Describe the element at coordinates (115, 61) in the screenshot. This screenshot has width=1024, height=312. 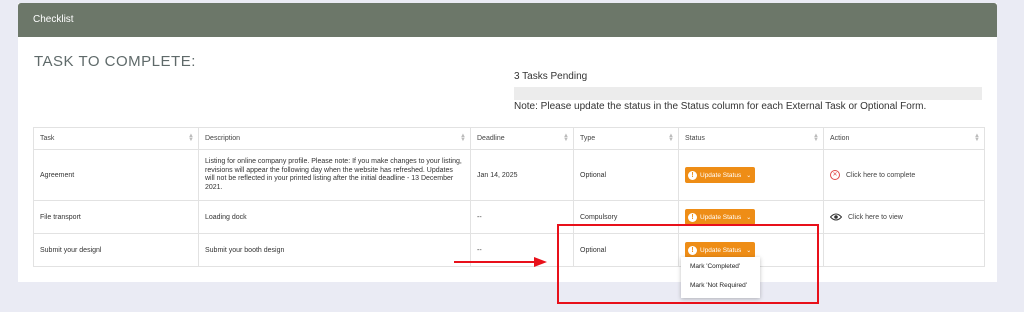
I see `page-title: TASK TO COMPLETE:` at that location.